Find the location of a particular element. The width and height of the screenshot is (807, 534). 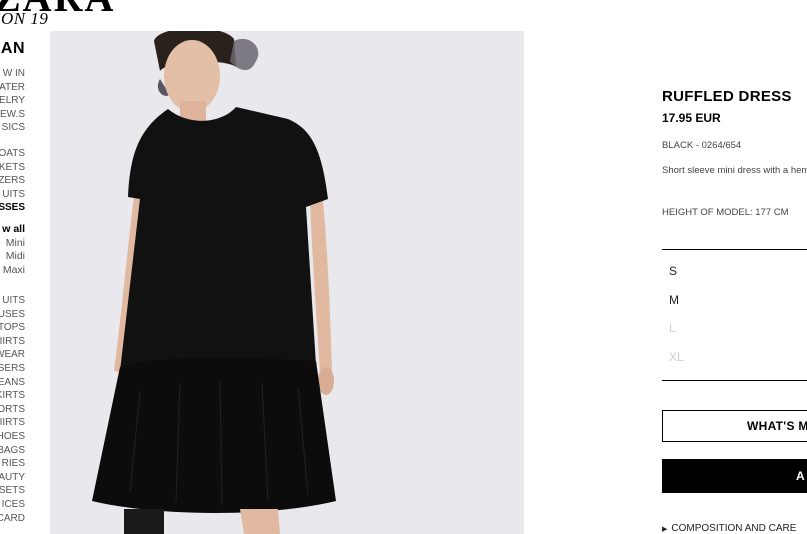

size-option-m: M is located at coordinates (674, 300).